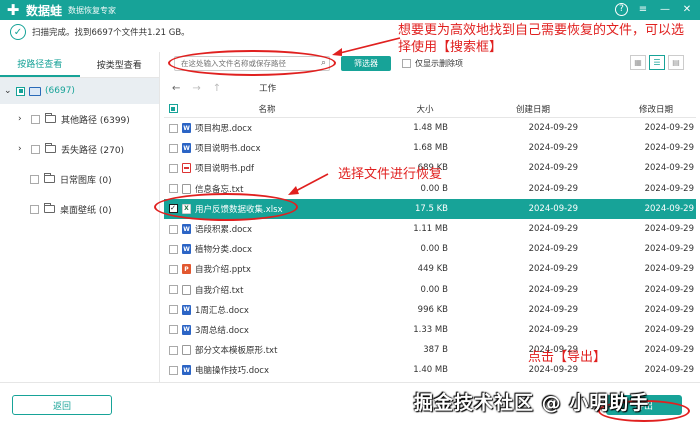  What do you see at coordinates (439, 63) in the screenshot?
I see `deleted-only-label: 仅显示删除项` at bounding box center [439, 63].